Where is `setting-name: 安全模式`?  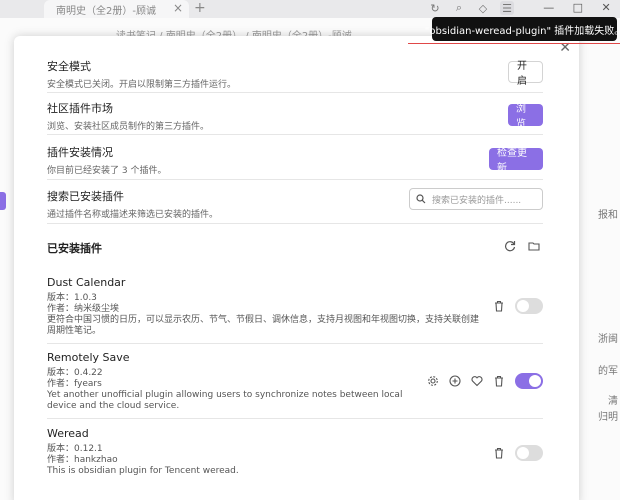 setting-name: 安全模式 is located at coordinates (69, 66).